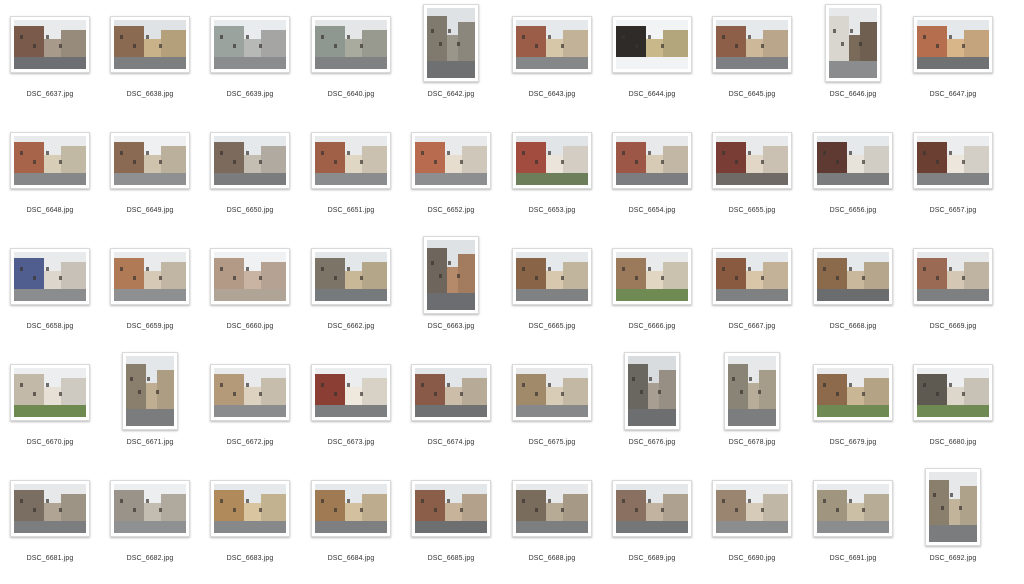 This screenshot has height=584, width=1024. I want to click on file-item: DSC_6663.jpg, so click(451, 294).